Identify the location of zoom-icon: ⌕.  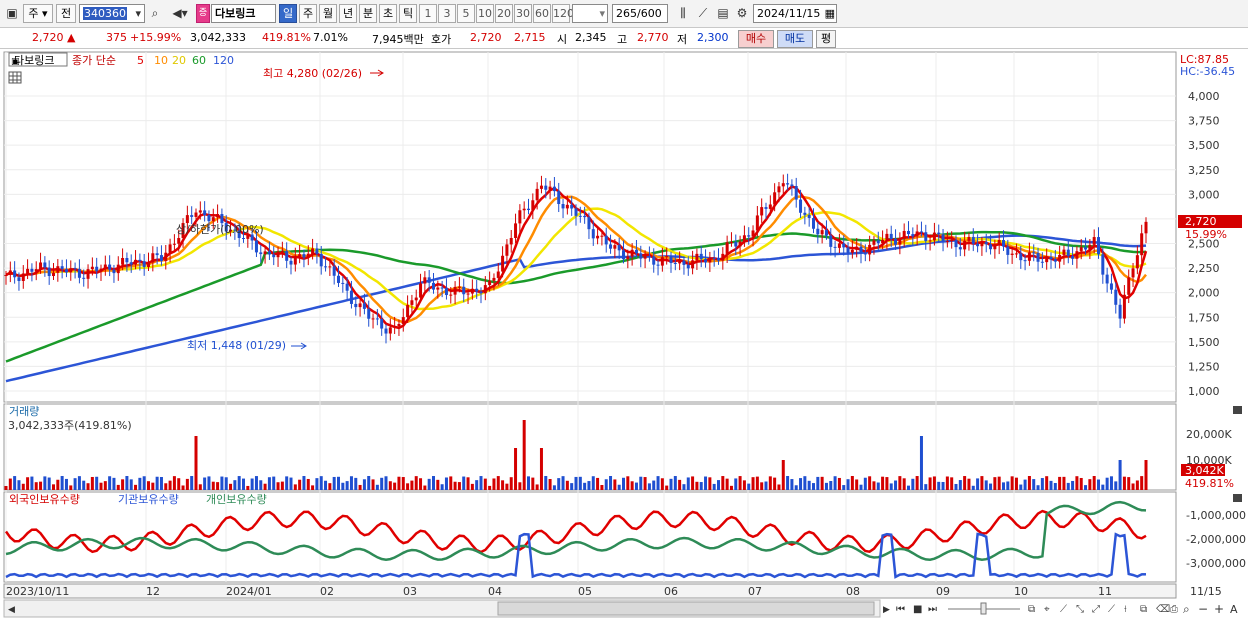
(1186, 609).